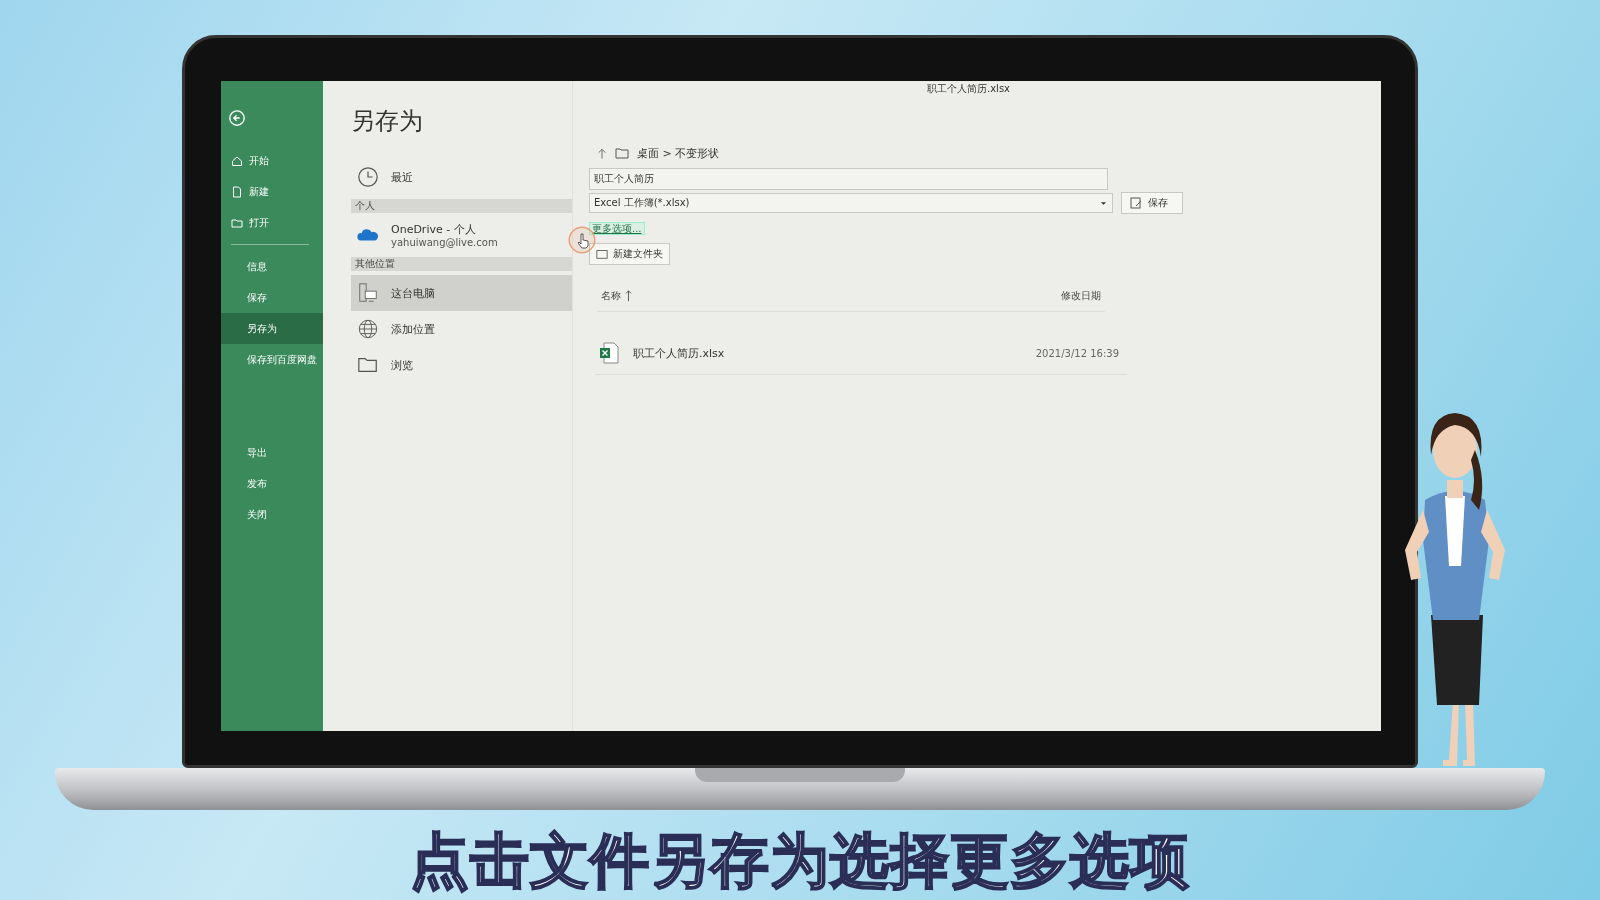  What do you see at coordinates (272, 359) in the screenshot?
I see `sidebar-item: 保存到百度网盘` at bounding box center [272, 359].